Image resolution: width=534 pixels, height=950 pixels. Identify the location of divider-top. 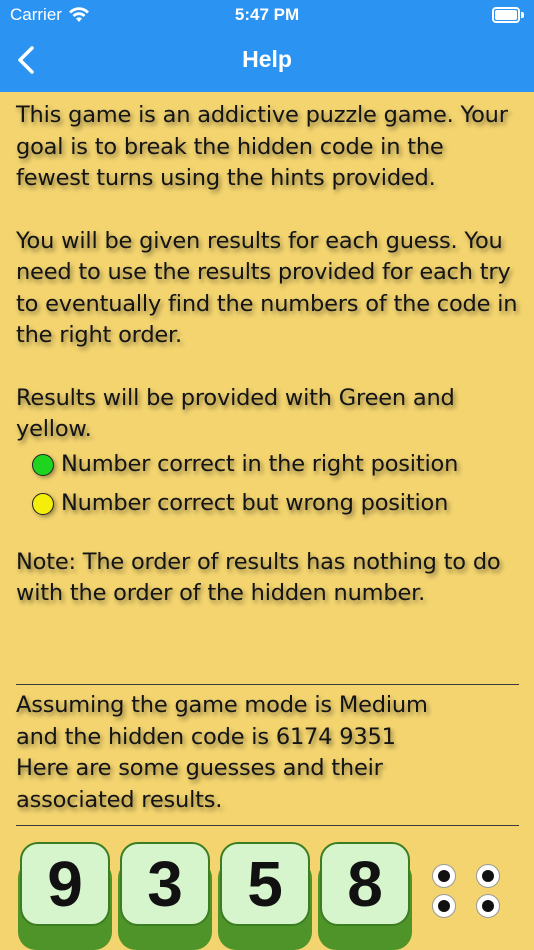
(267, 684).